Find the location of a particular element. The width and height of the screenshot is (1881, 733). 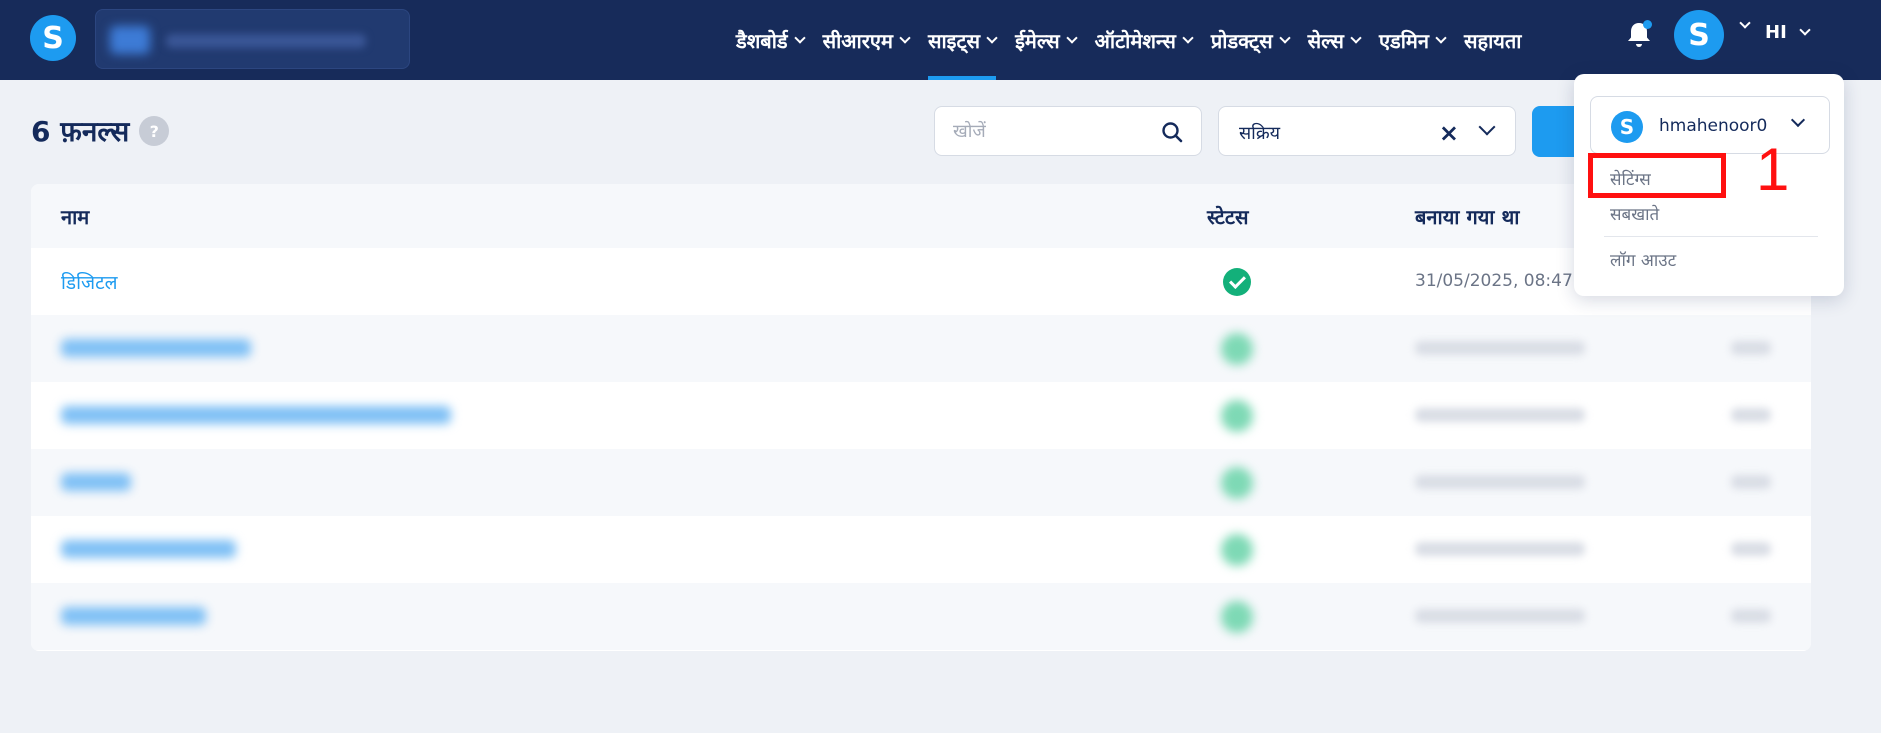

menu-item-logout: लॉग आउट is located at coordinates (1643, 259).